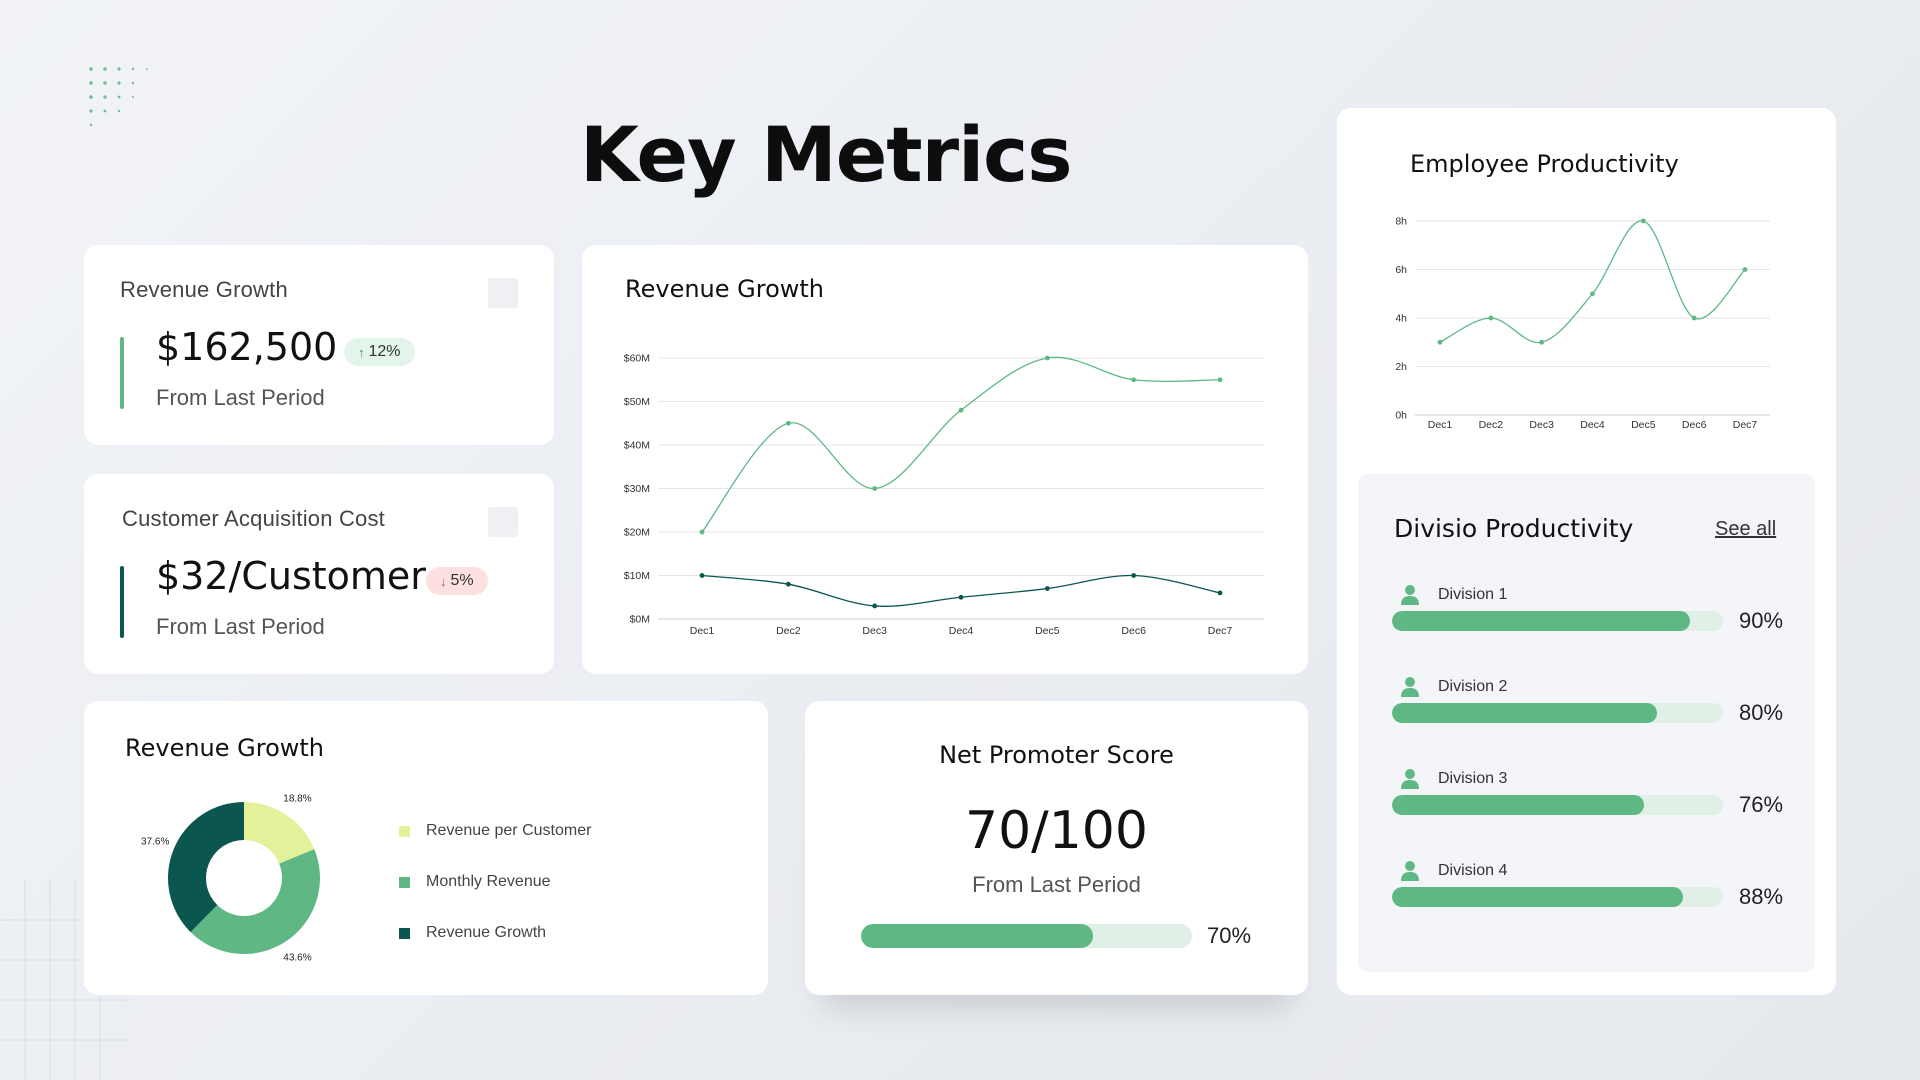  I want to click on y-tick-label: $20M, so click(637, 533).